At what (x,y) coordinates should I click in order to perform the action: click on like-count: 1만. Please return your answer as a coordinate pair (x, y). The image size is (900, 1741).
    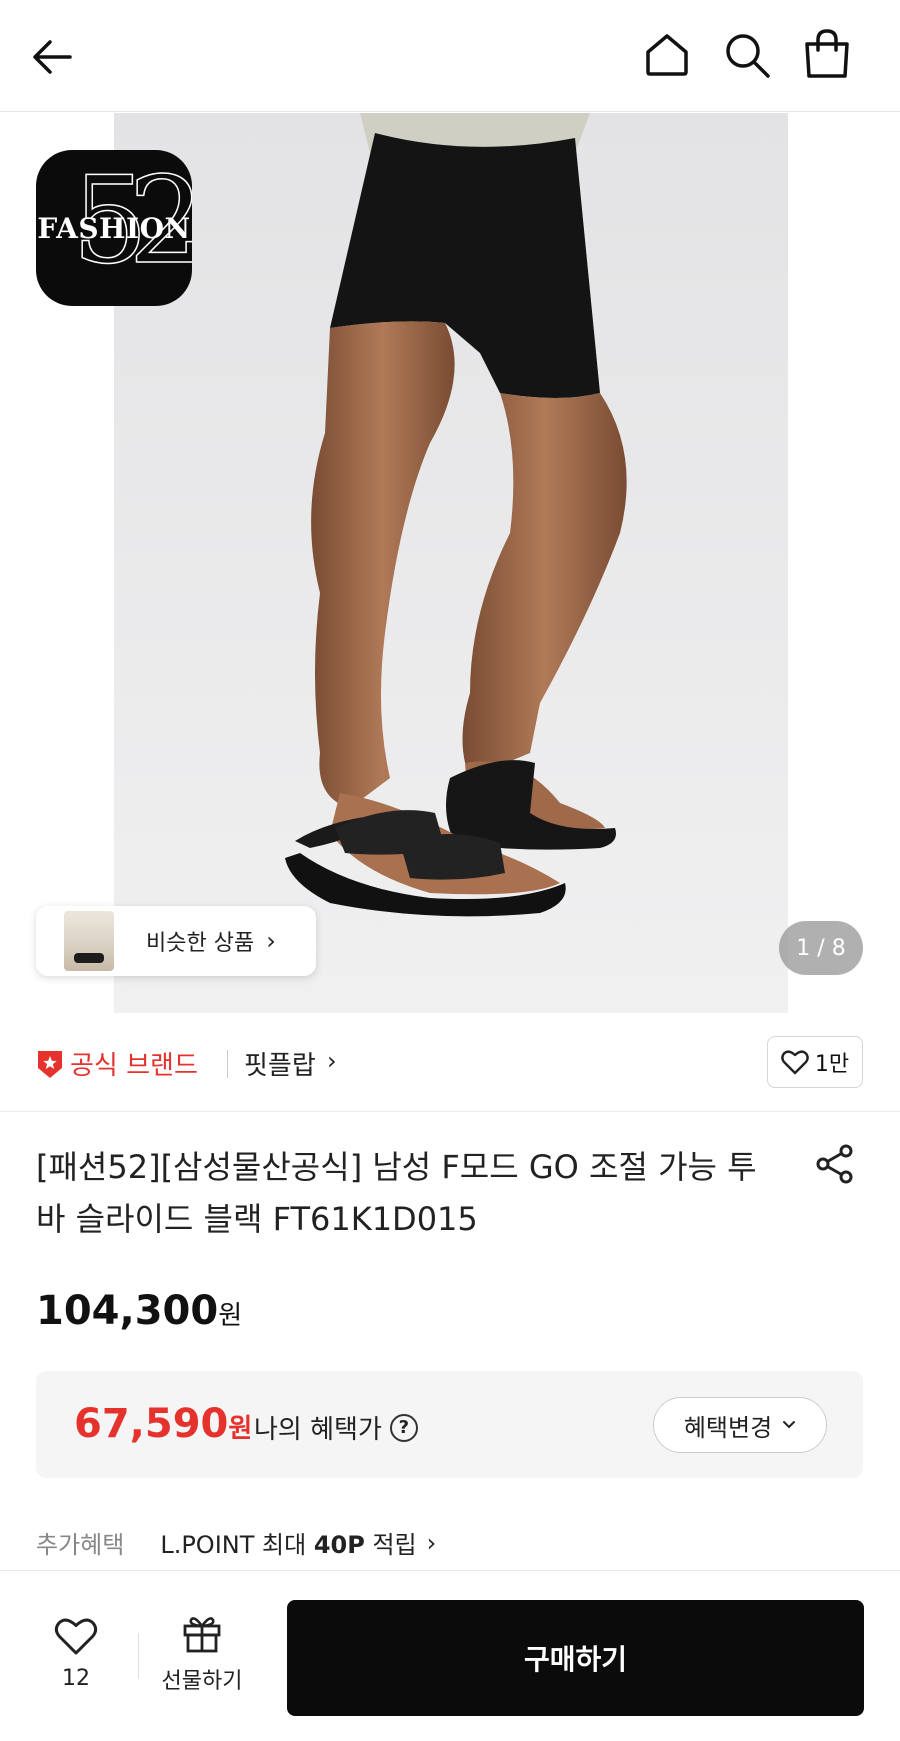
    Looking at the image, I should click on (832, 1064).